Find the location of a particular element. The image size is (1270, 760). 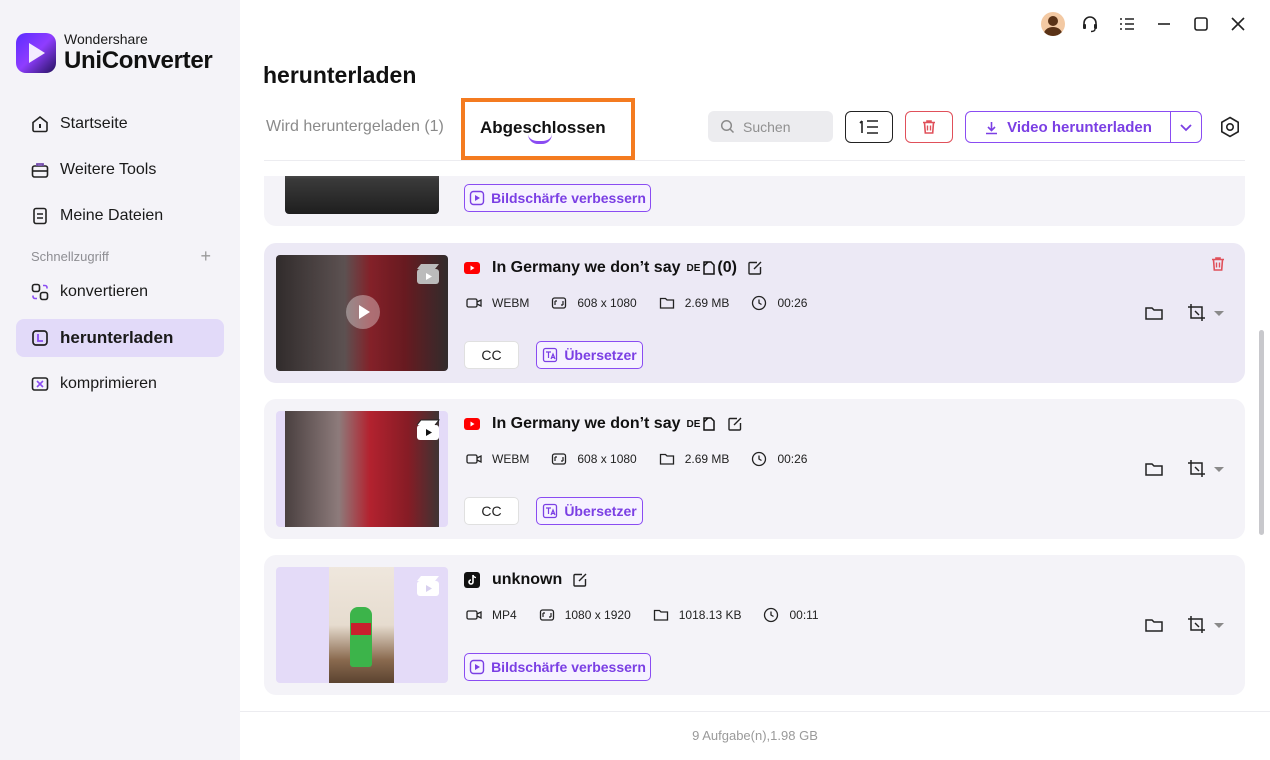

resolution-icon is located at coordinates (546, 615).